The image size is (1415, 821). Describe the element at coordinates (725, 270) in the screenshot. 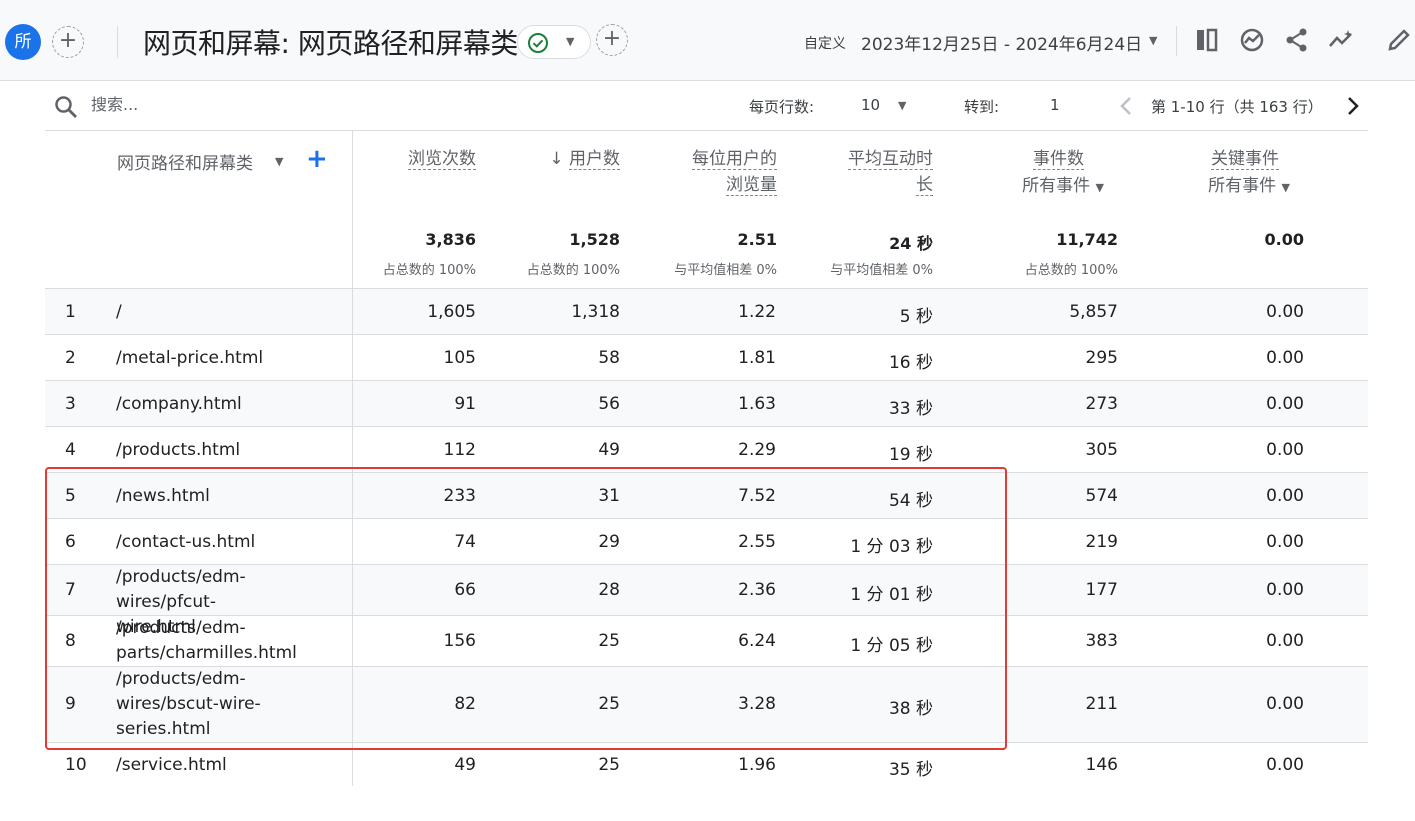

I see `total-views-per-user-sub: 与平均值相差 0%` at that location.